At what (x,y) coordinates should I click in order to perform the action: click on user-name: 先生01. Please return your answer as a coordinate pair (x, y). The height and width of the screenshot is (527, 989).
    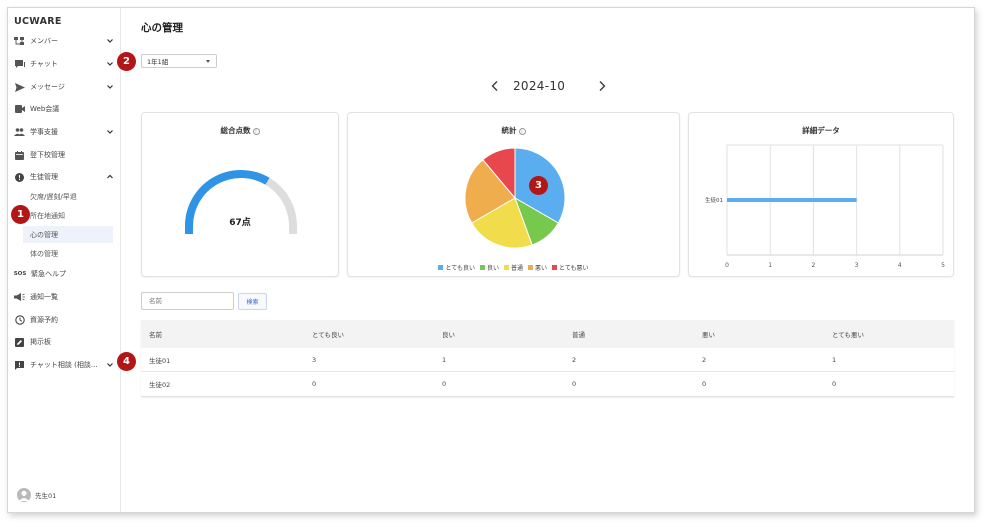
    Looking at the image, I should click on (46, 496).